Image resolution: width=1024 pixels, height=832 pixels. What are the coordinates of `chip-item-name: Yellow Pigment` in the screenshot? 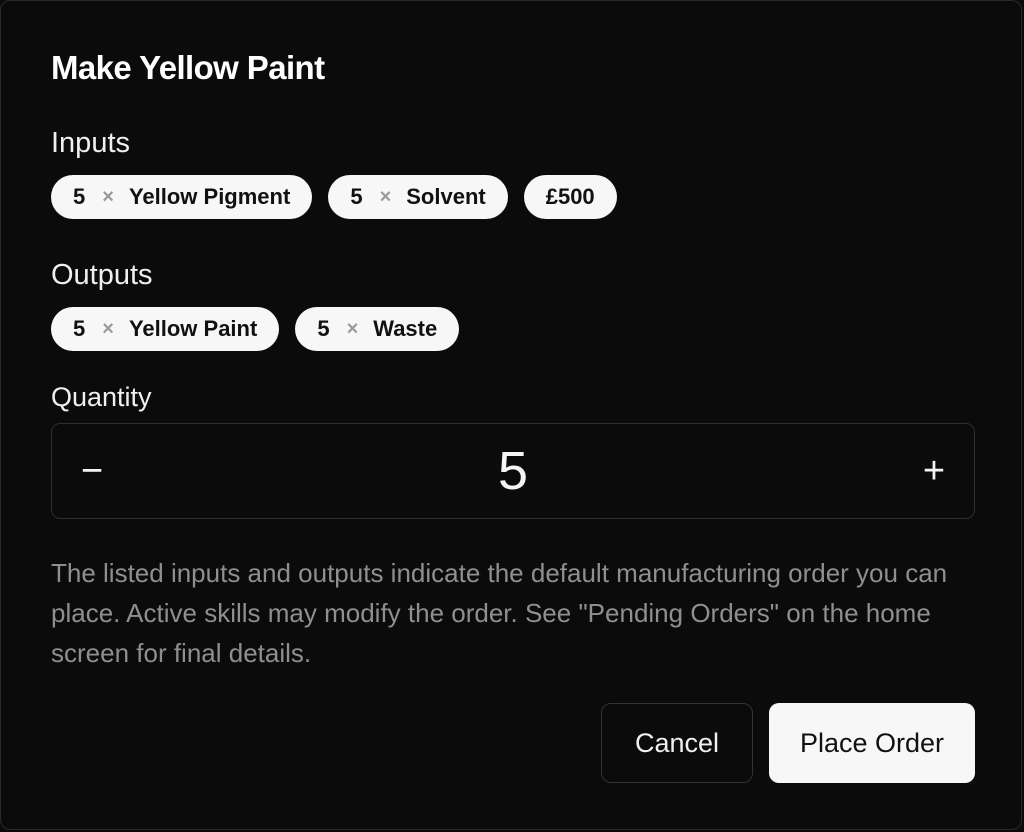 It's located at (209, 196).